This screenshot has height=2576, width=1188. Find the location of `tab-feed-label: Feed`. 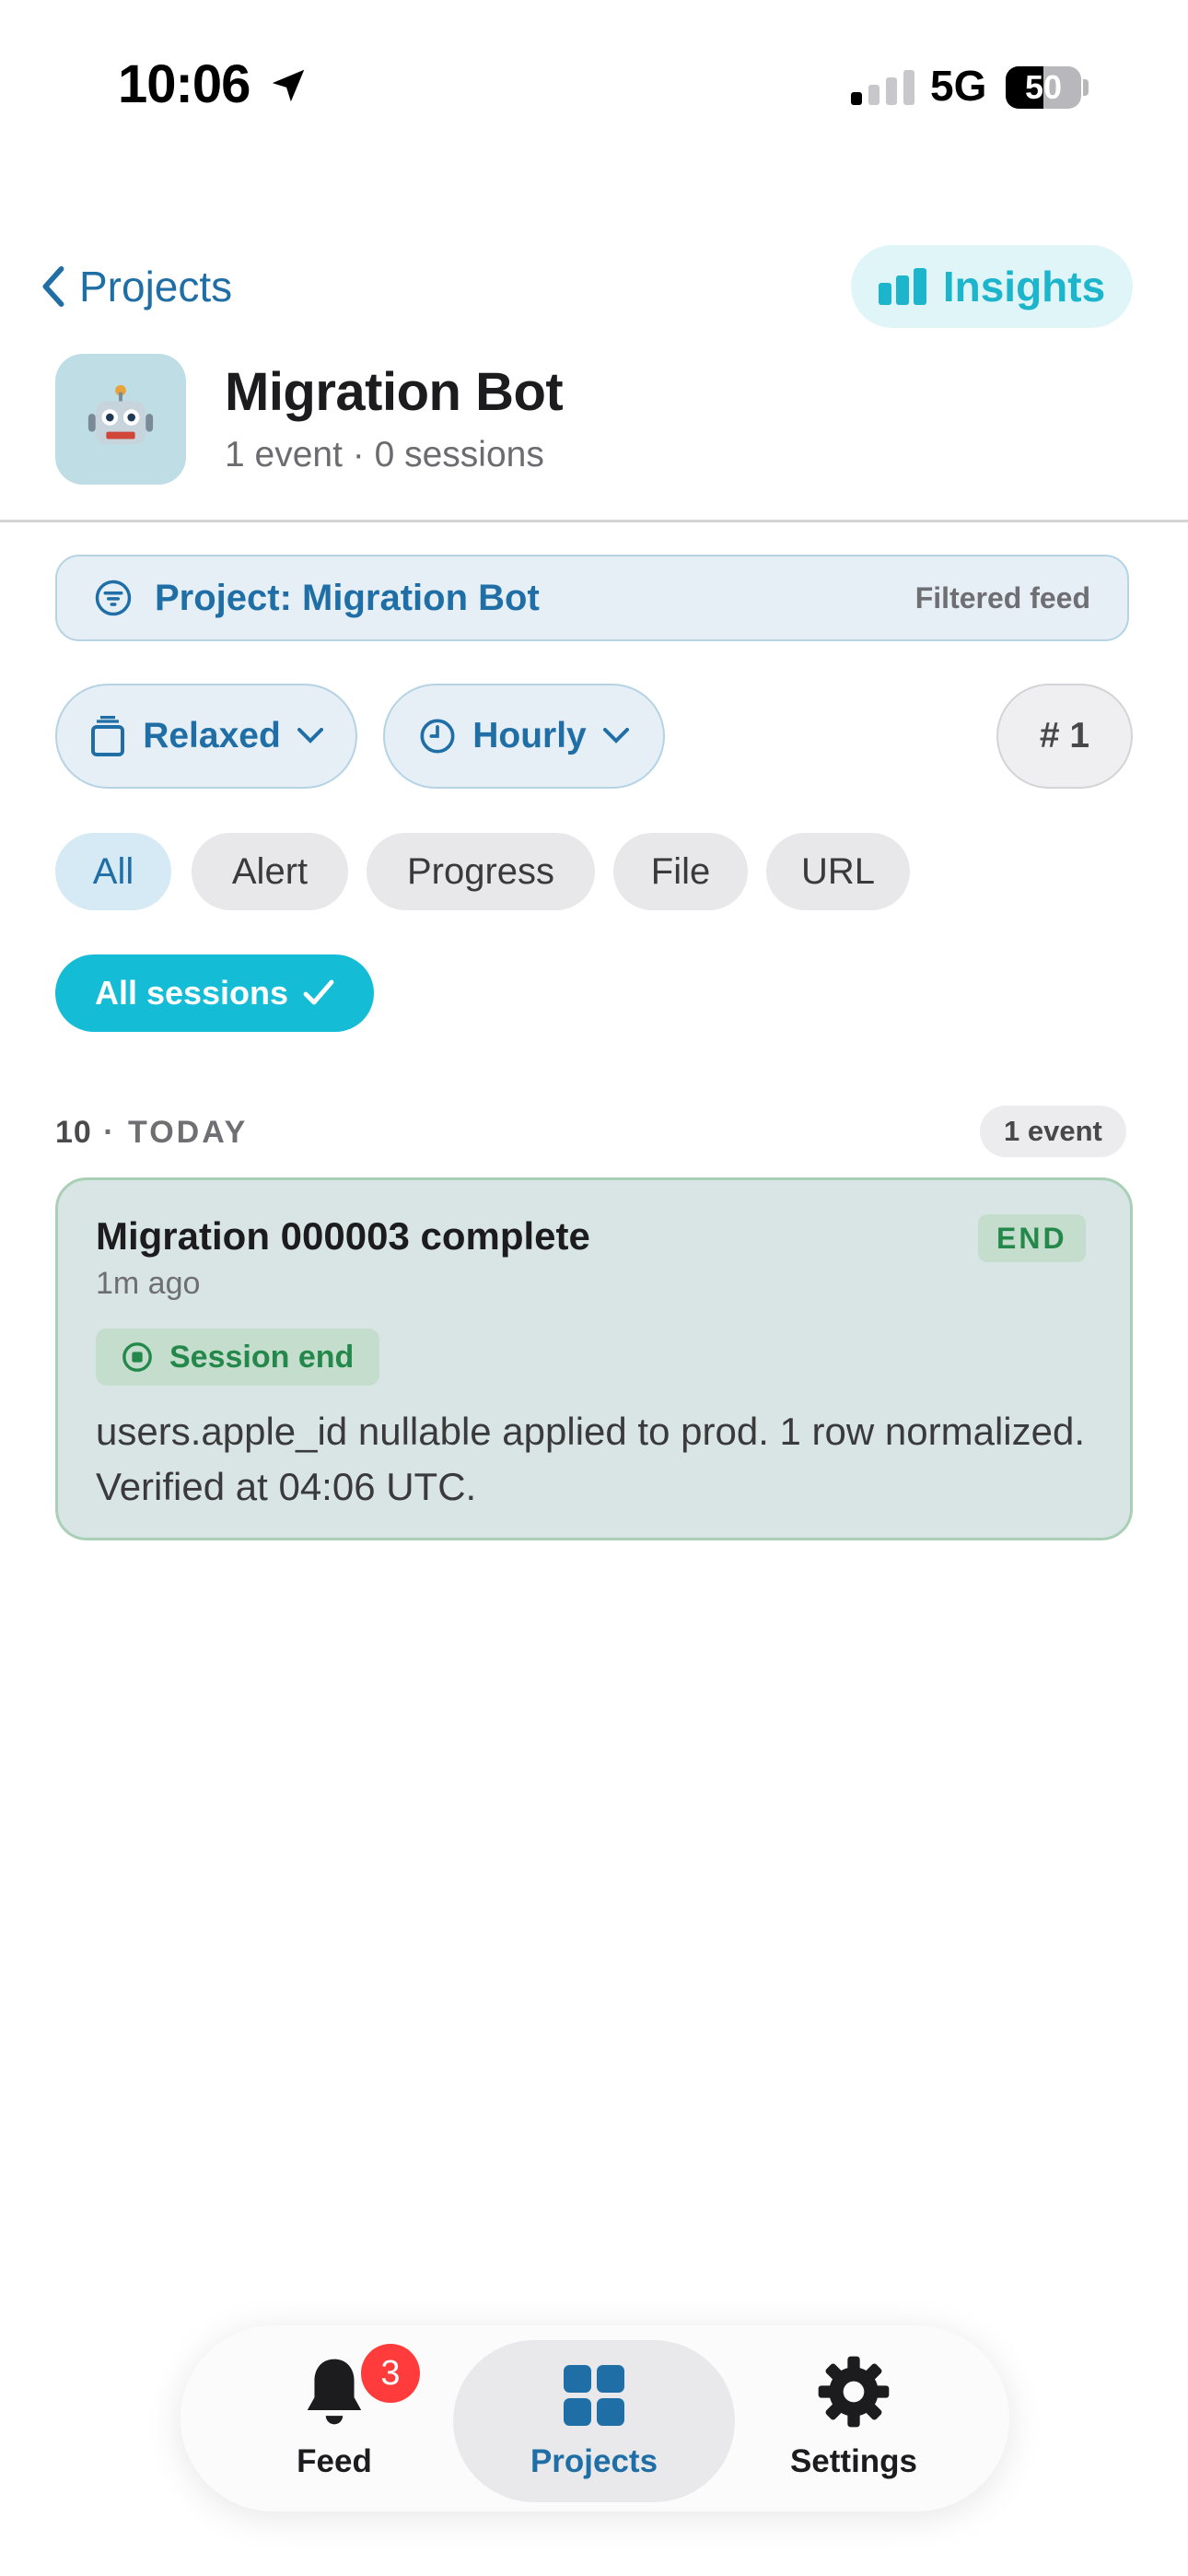

tab-feed-label: Feed is located at coordinates (335, 2461).